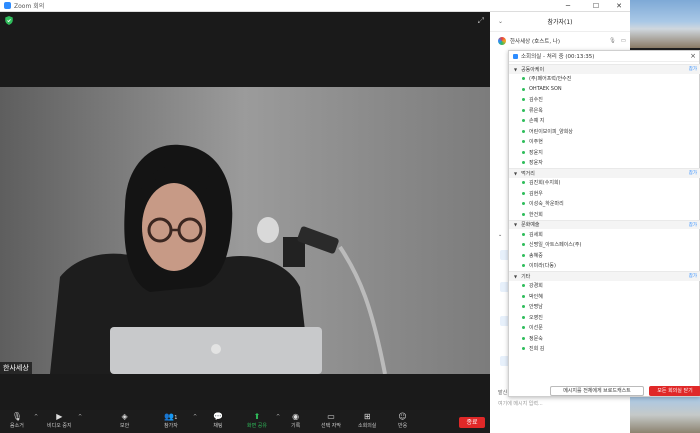 The image size is (700, 433). What do you see at coordinates (604, 234) in the screenshot?
I see `list-item: 김세희` at bounding box center [604, 234].